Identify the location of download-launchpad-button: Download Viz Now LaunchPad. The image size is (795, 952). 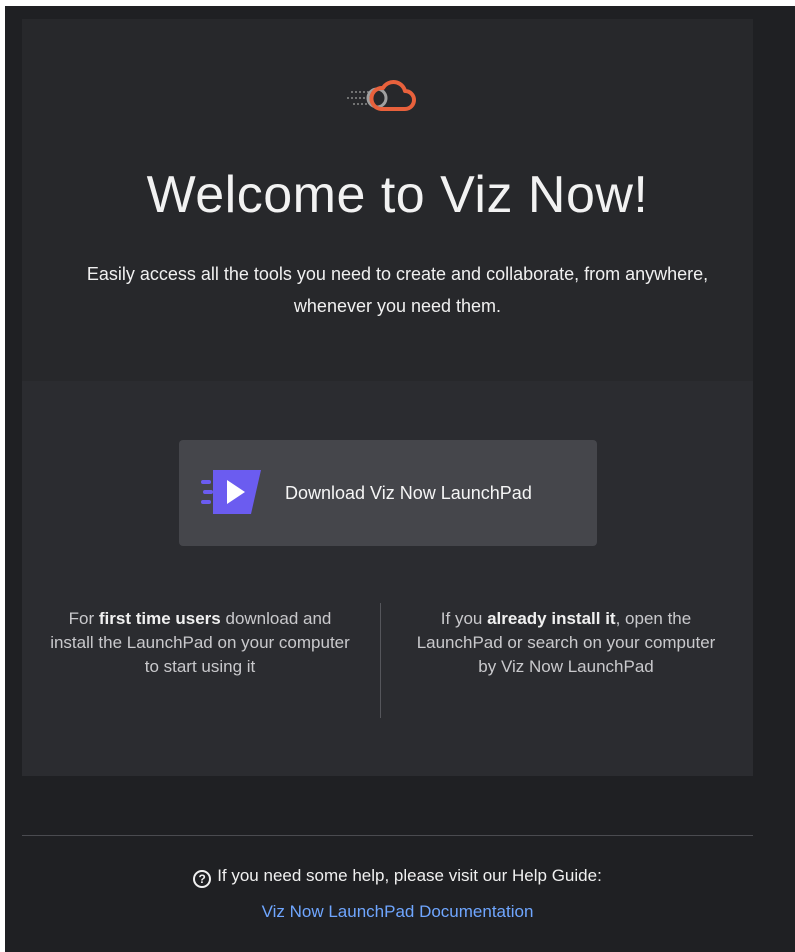
(388, 493).